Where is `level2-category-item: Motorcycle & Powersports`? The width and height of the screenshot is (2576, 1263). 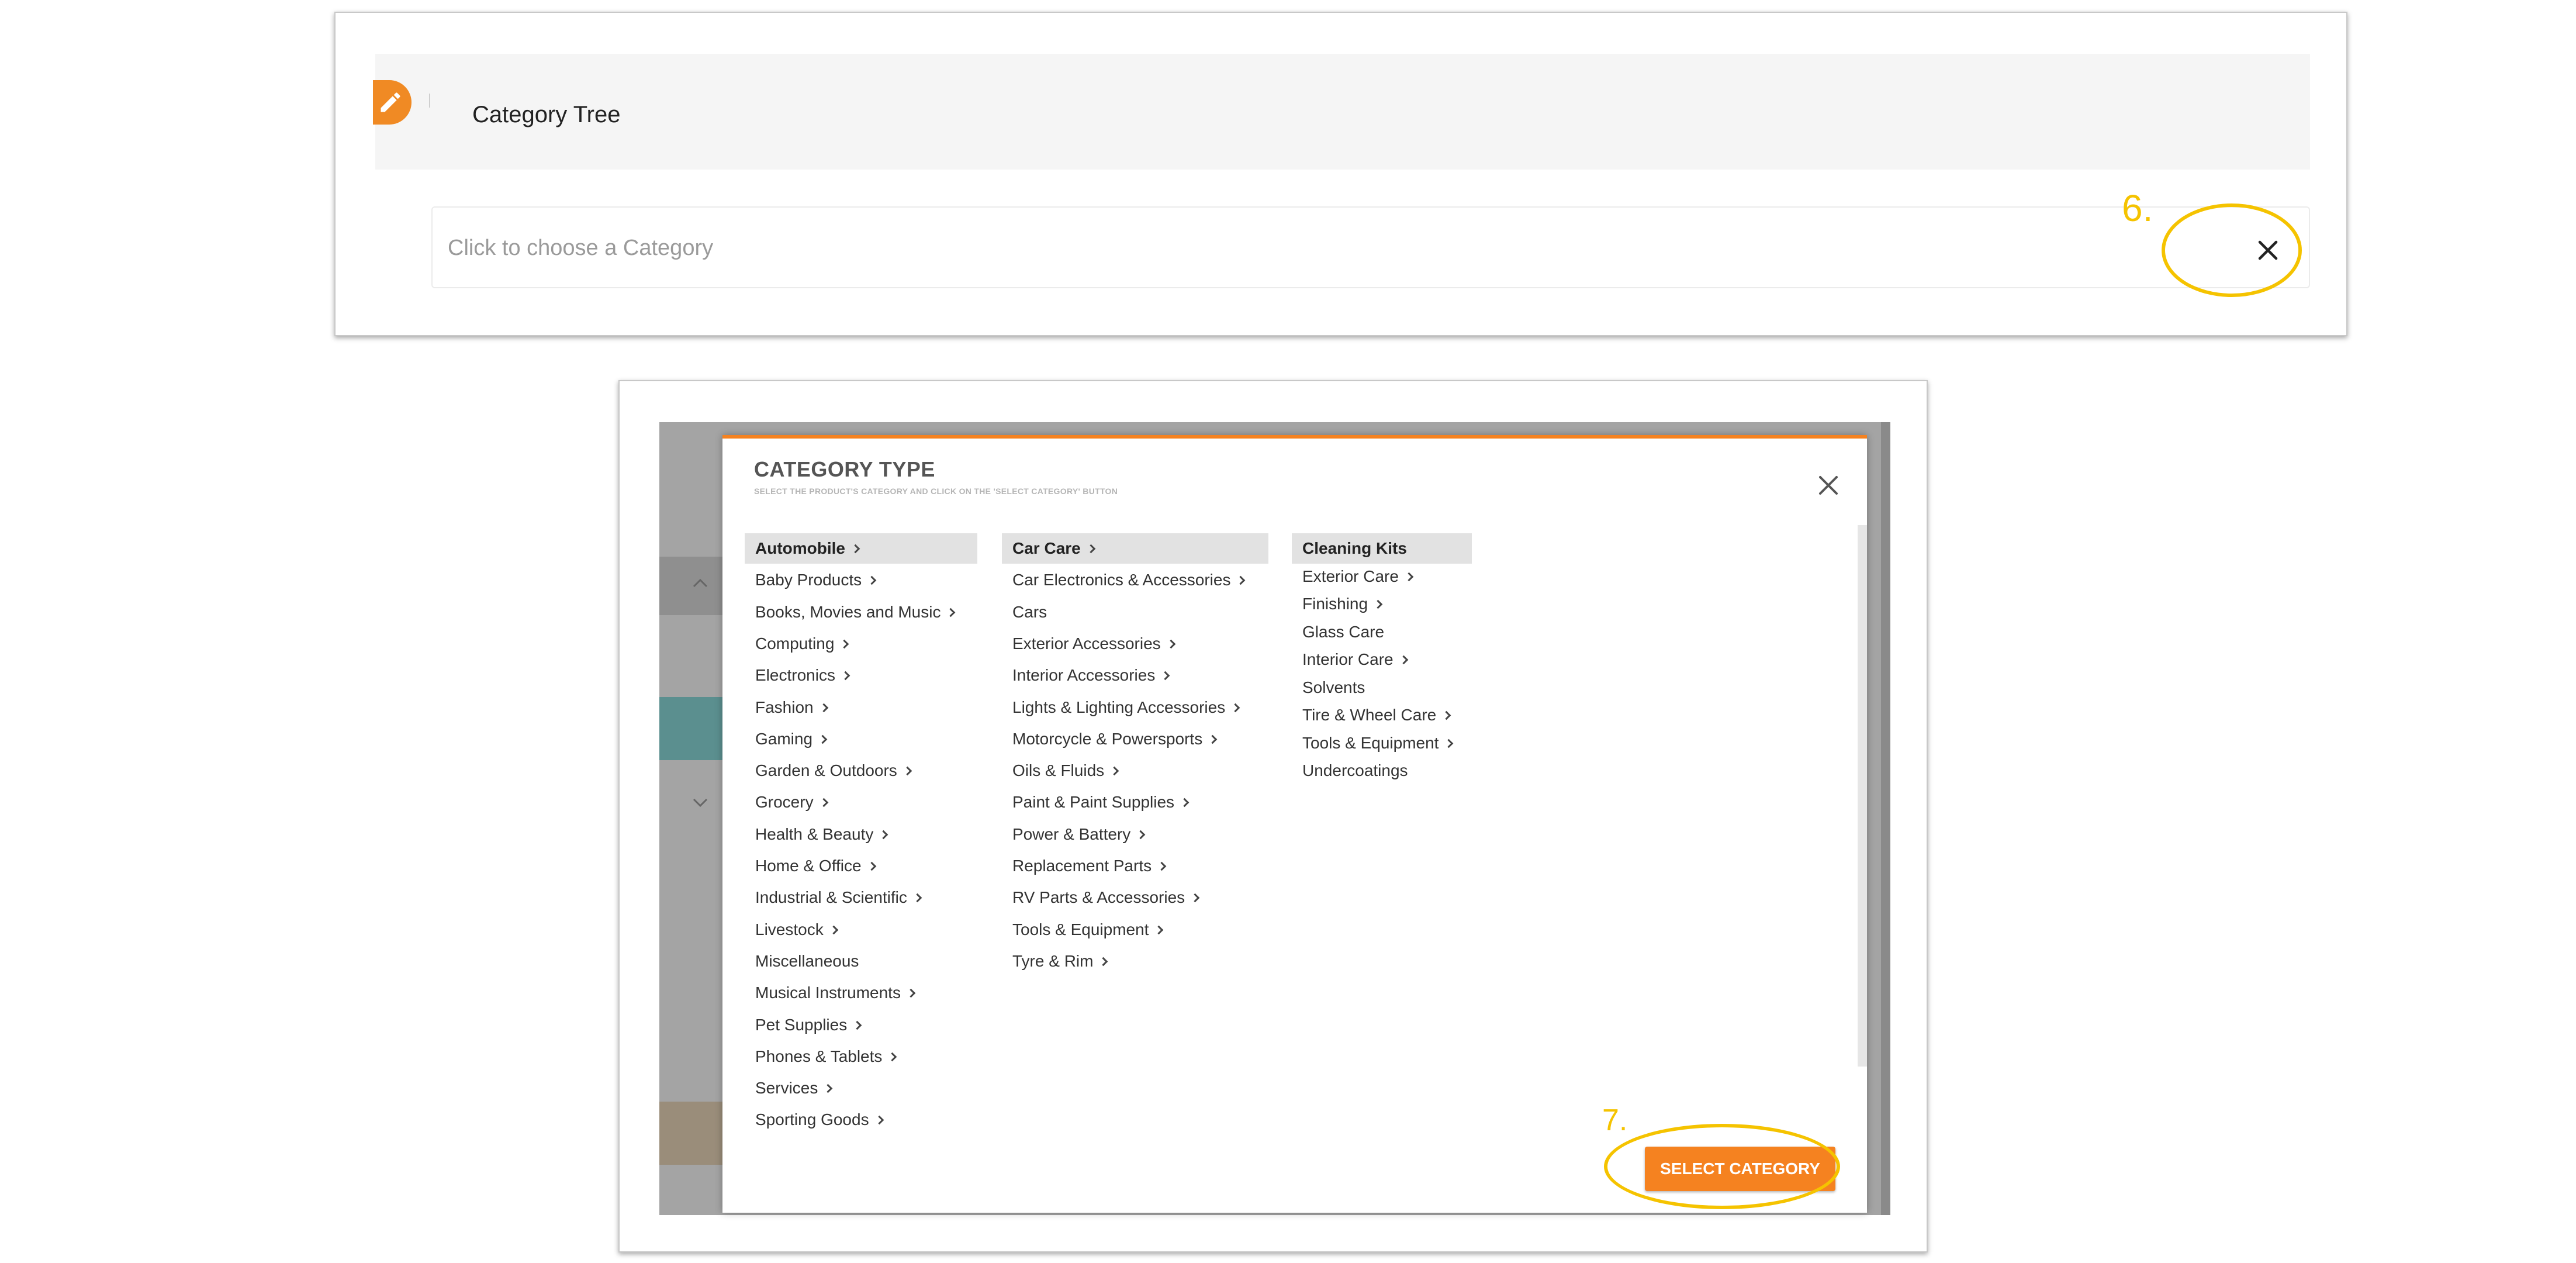 level2-category-item: Motorcycle & Powersports is located at coordinates (1110, 739).